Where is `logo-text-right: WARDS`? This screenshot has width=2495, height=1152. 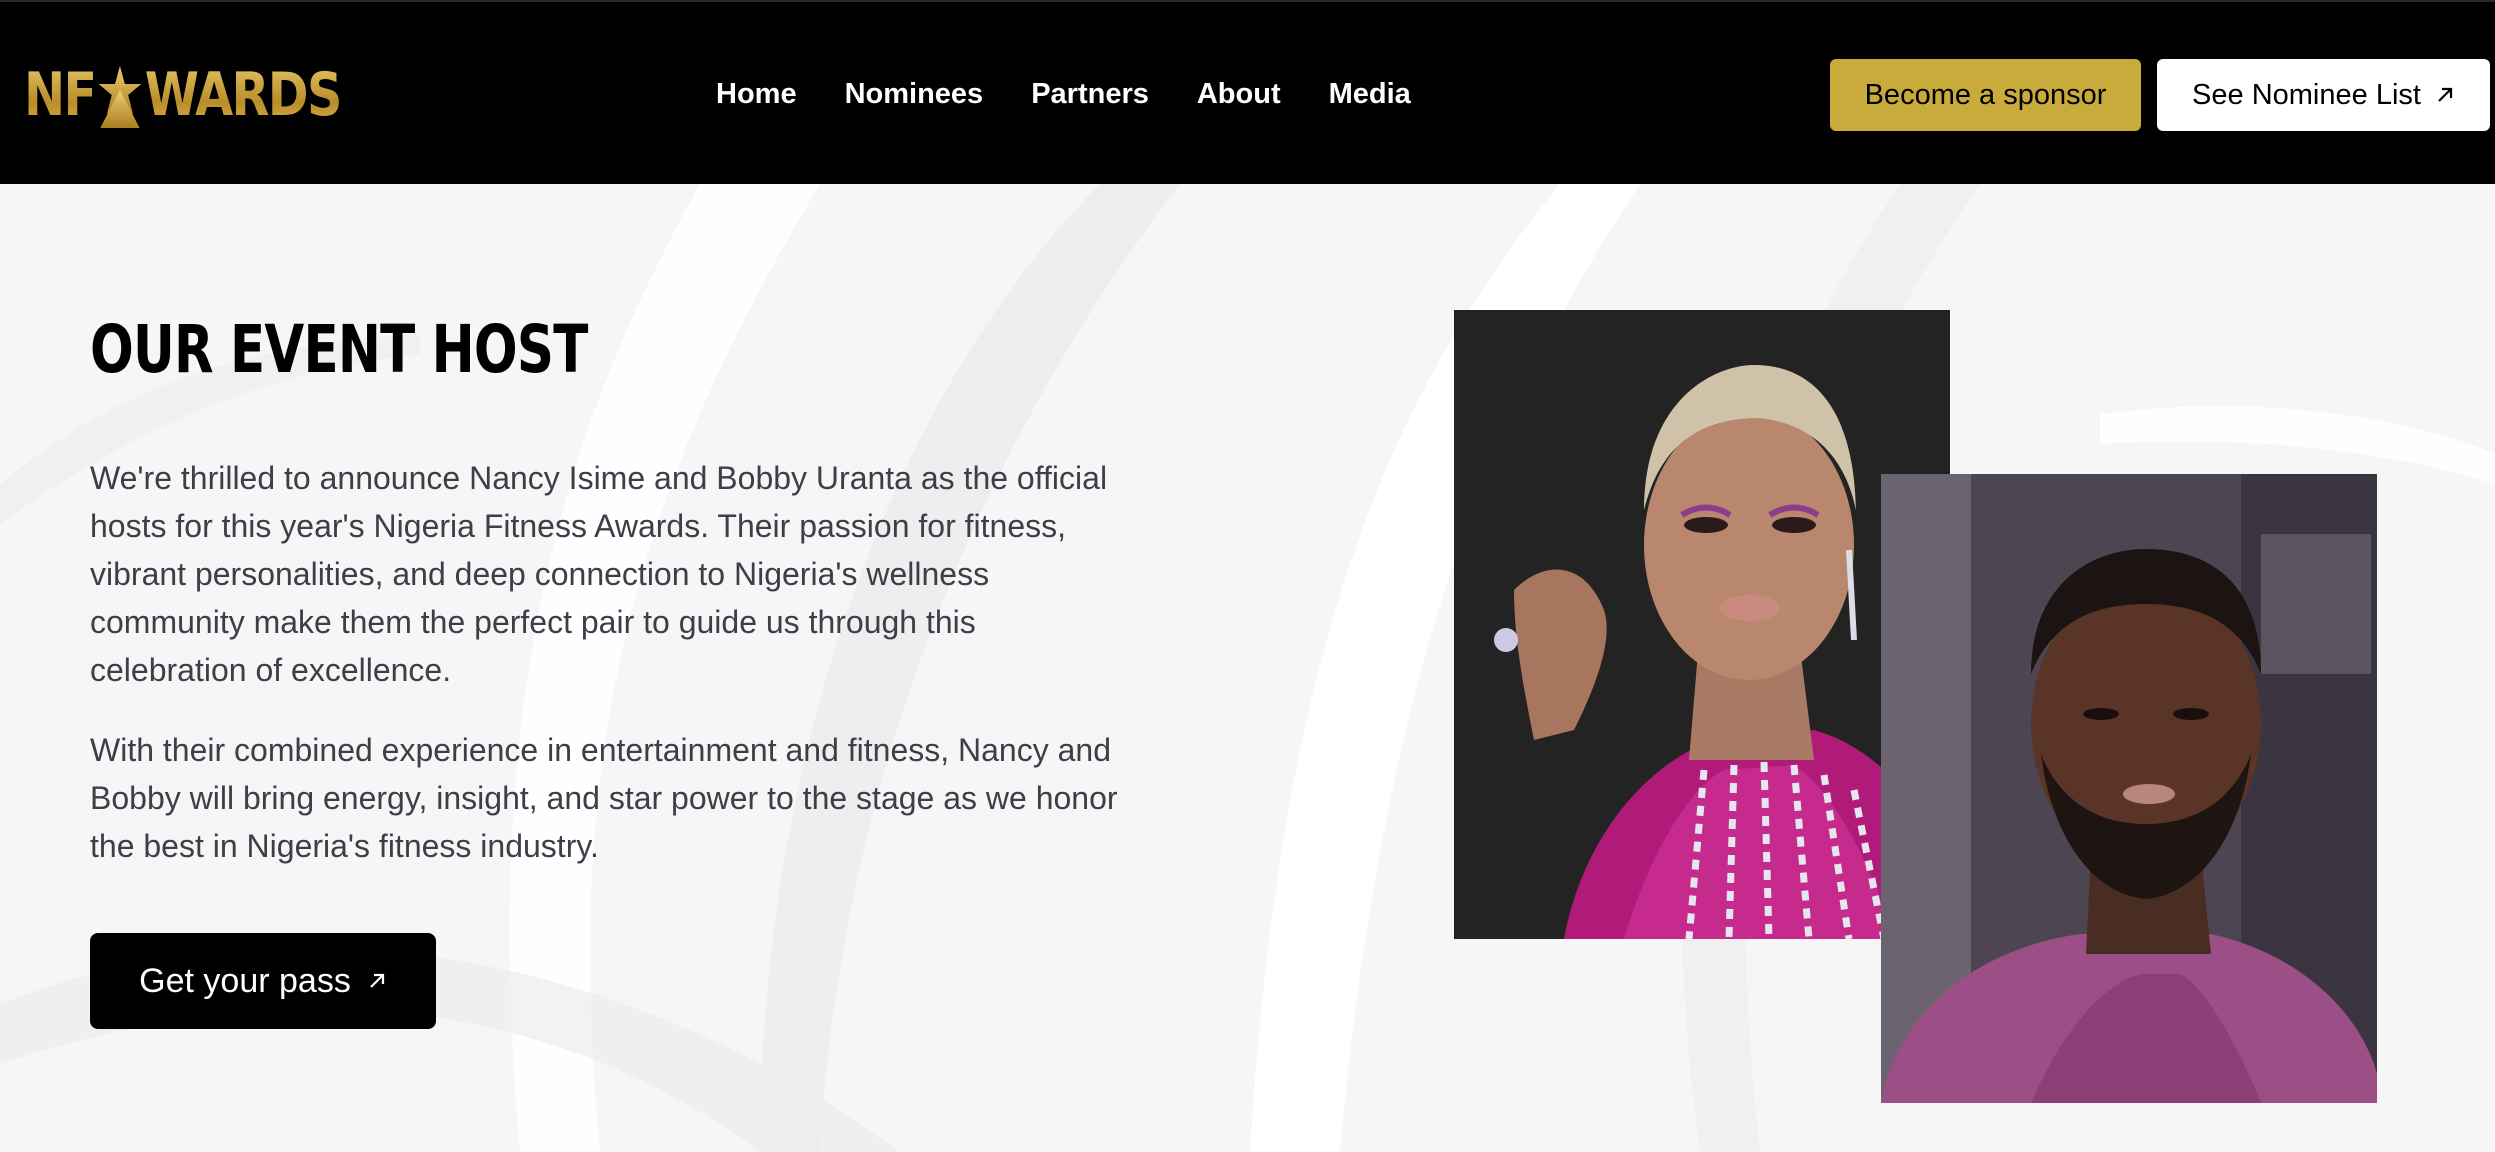
logo-text-right: WARDS is located at coordinates (242, 95).